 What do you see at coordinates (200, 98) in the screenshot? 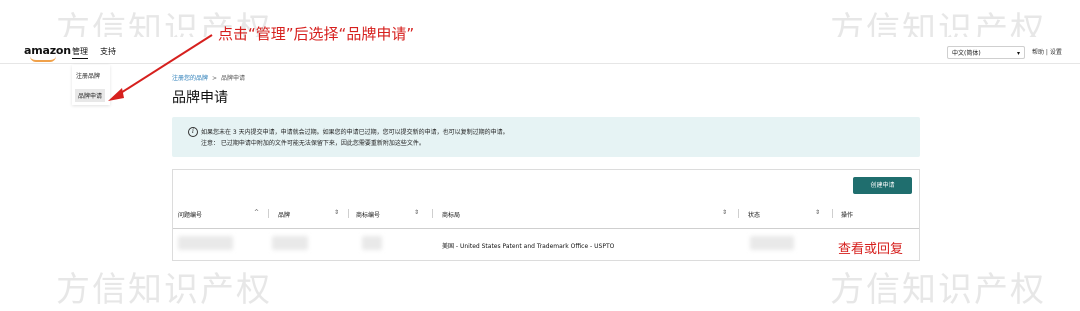
I see `page-title: 品牌申请` at bounding box center [200, 98].